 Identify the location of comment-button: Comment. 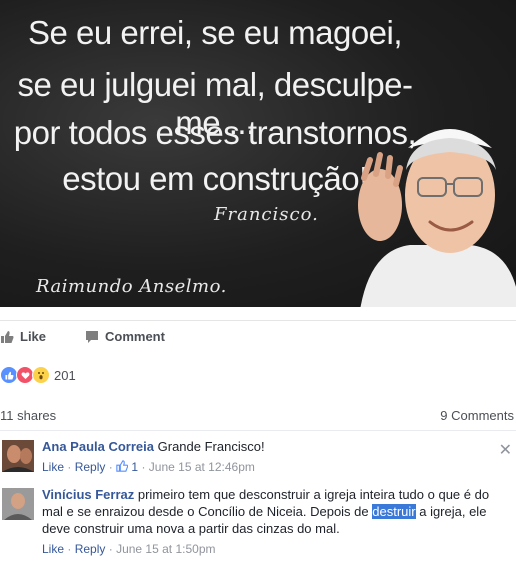
(125, 336).